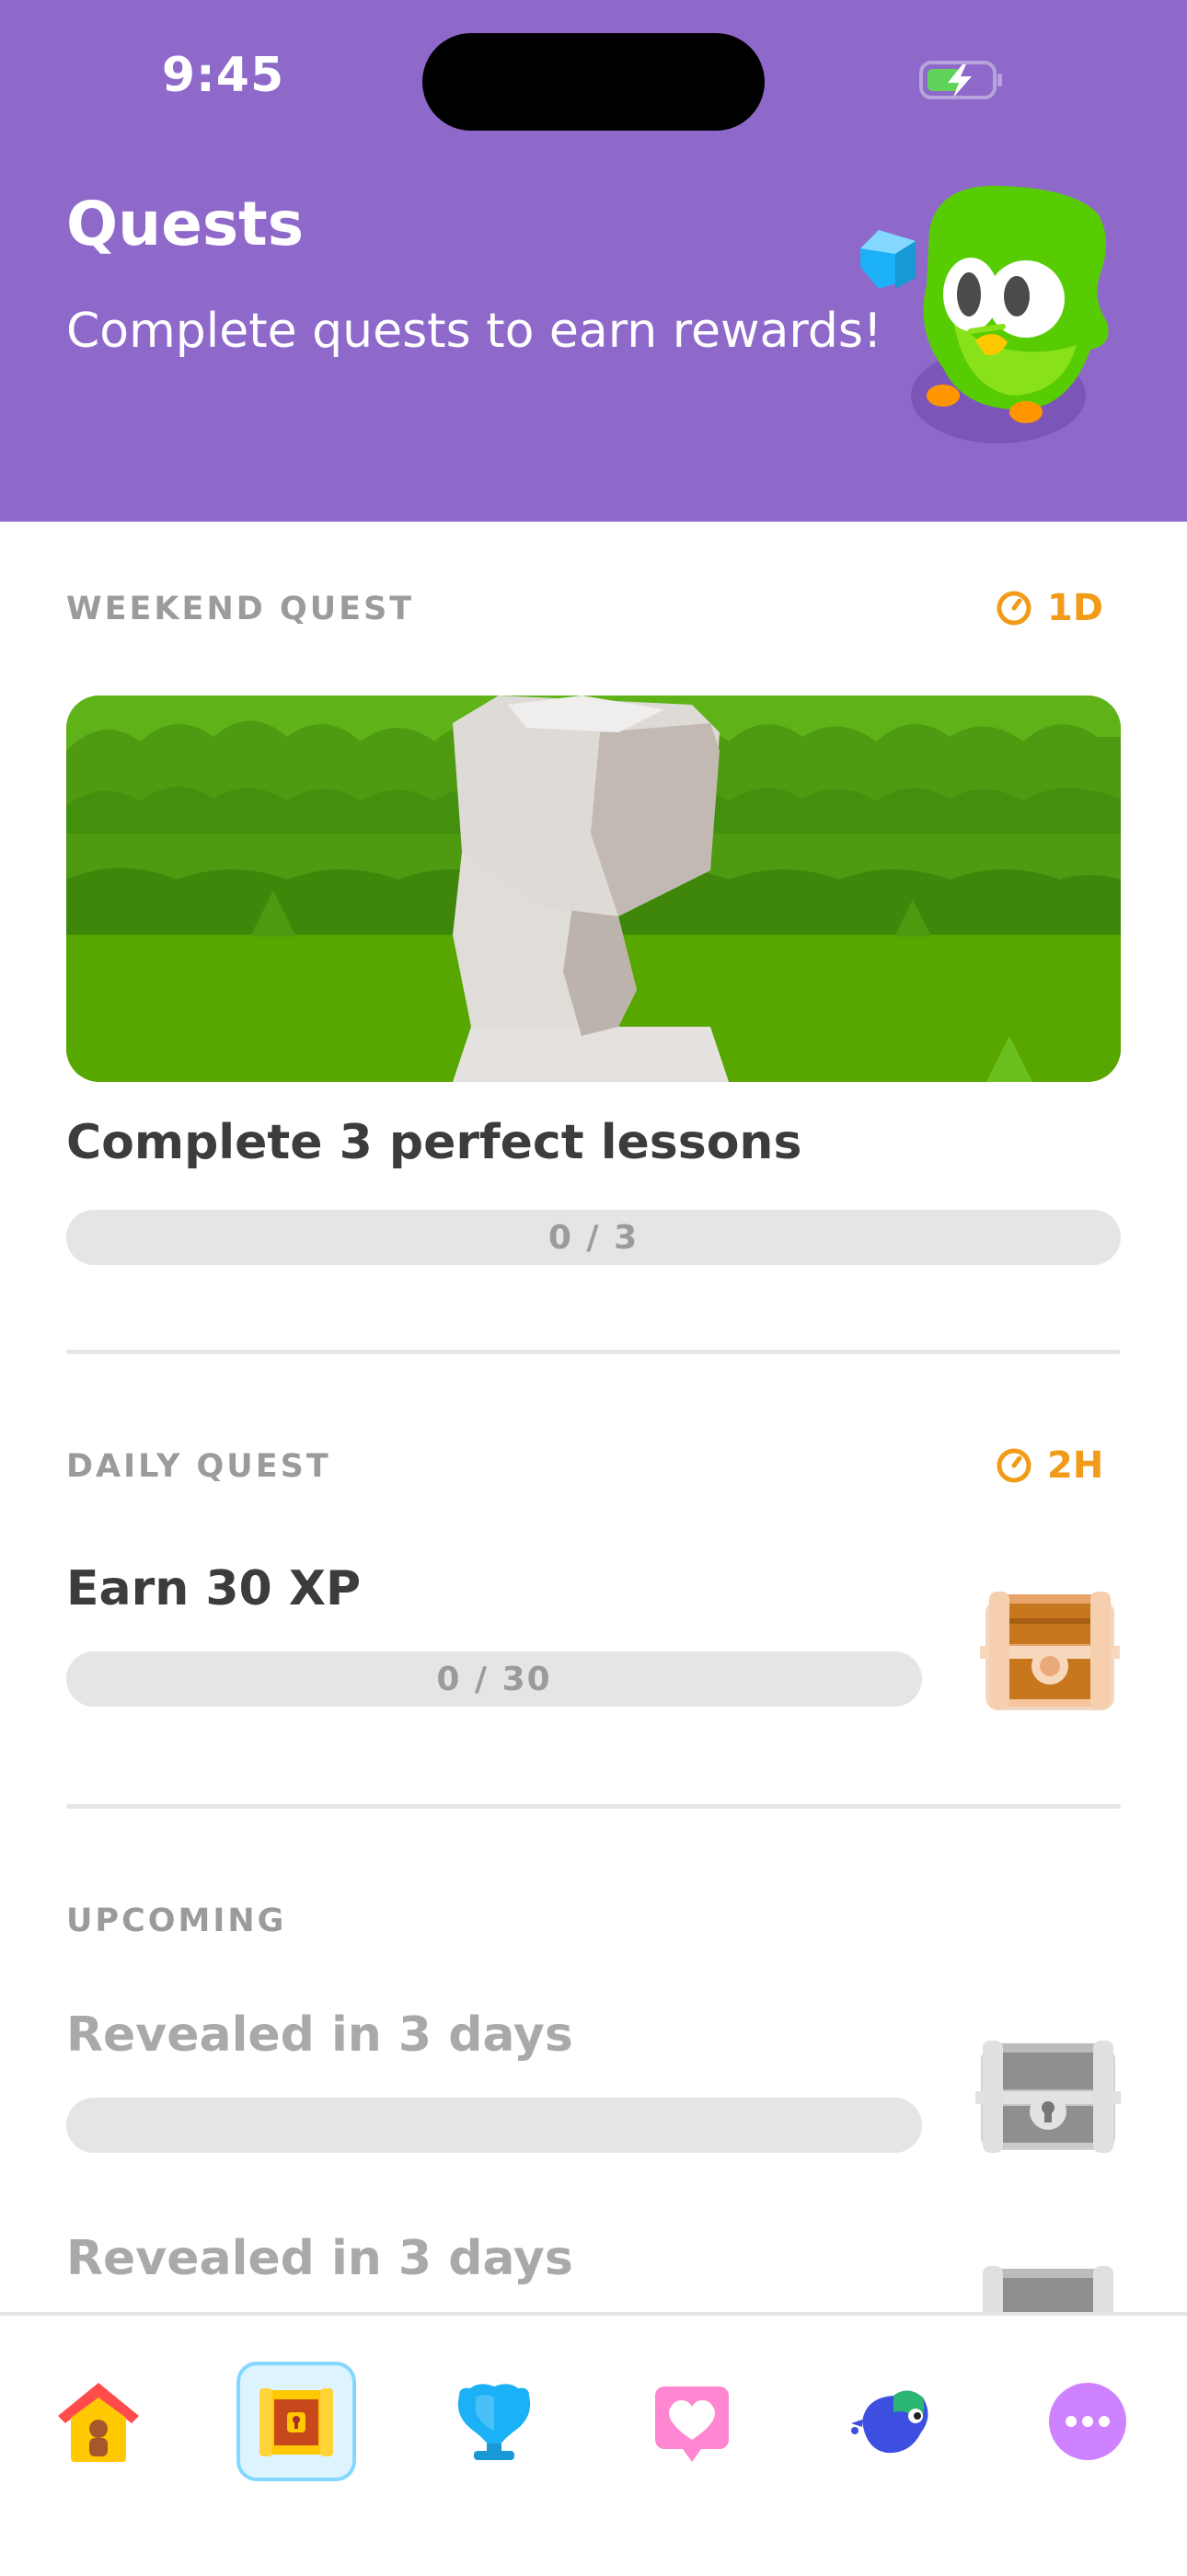  Describe the element at coordinates (223, 75) in the screenshot. I see `status-time: 9:45` at that location.